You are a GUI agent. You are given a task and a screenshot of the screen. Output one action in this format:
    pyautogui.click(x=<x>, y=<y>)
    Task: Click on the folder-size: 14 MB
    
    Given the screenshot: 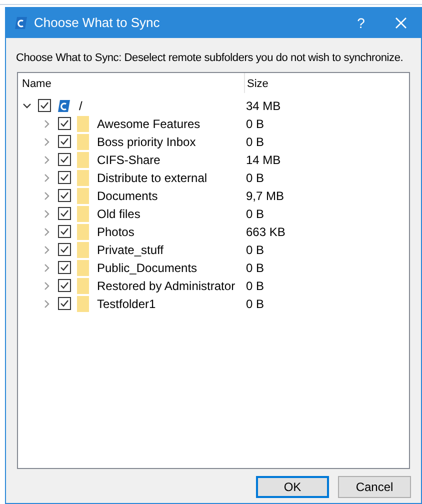 What is the action you would take?
    pyautogui.click(x=263, y=160)
    